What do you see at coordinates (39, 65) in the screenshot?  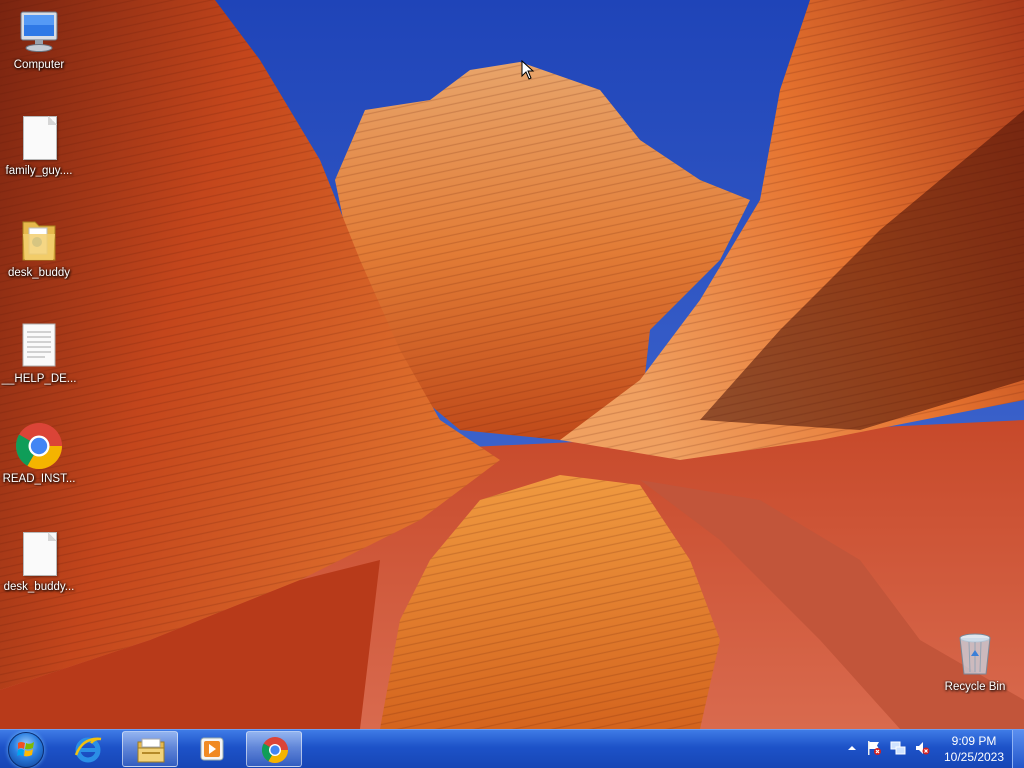 I see `desktop-icon-label: Computer` at bounding box center [39, 65].